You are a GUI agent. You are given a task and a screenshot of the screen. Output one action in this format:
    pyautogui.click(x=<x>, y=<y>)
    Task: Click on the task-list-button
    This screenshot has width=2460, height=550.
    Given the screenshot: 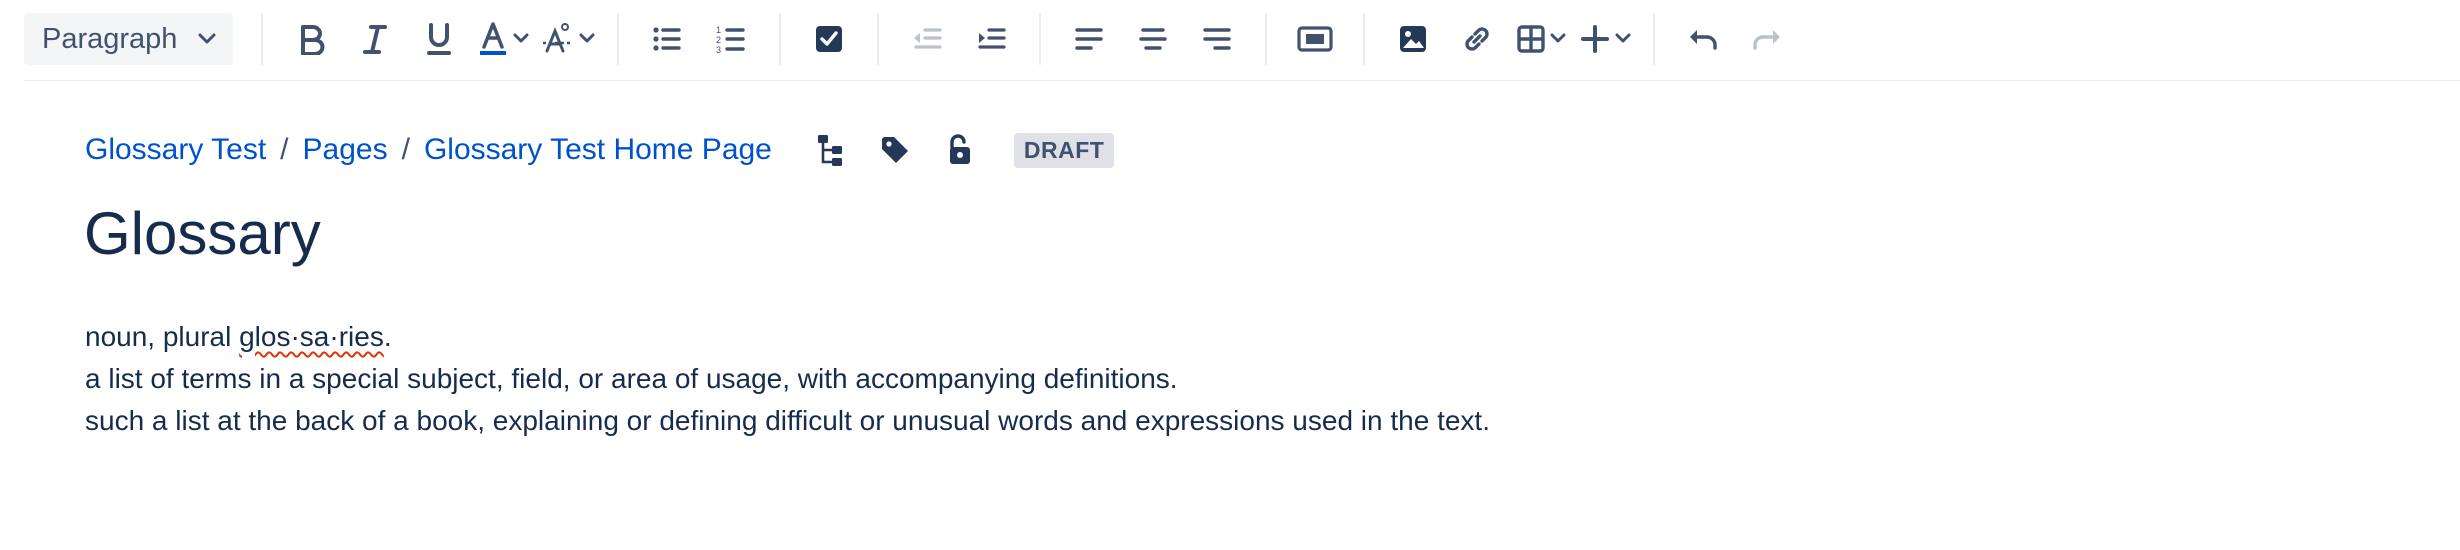 What is the action you would take?
    pyautogui.click(x=829, y=39)
    